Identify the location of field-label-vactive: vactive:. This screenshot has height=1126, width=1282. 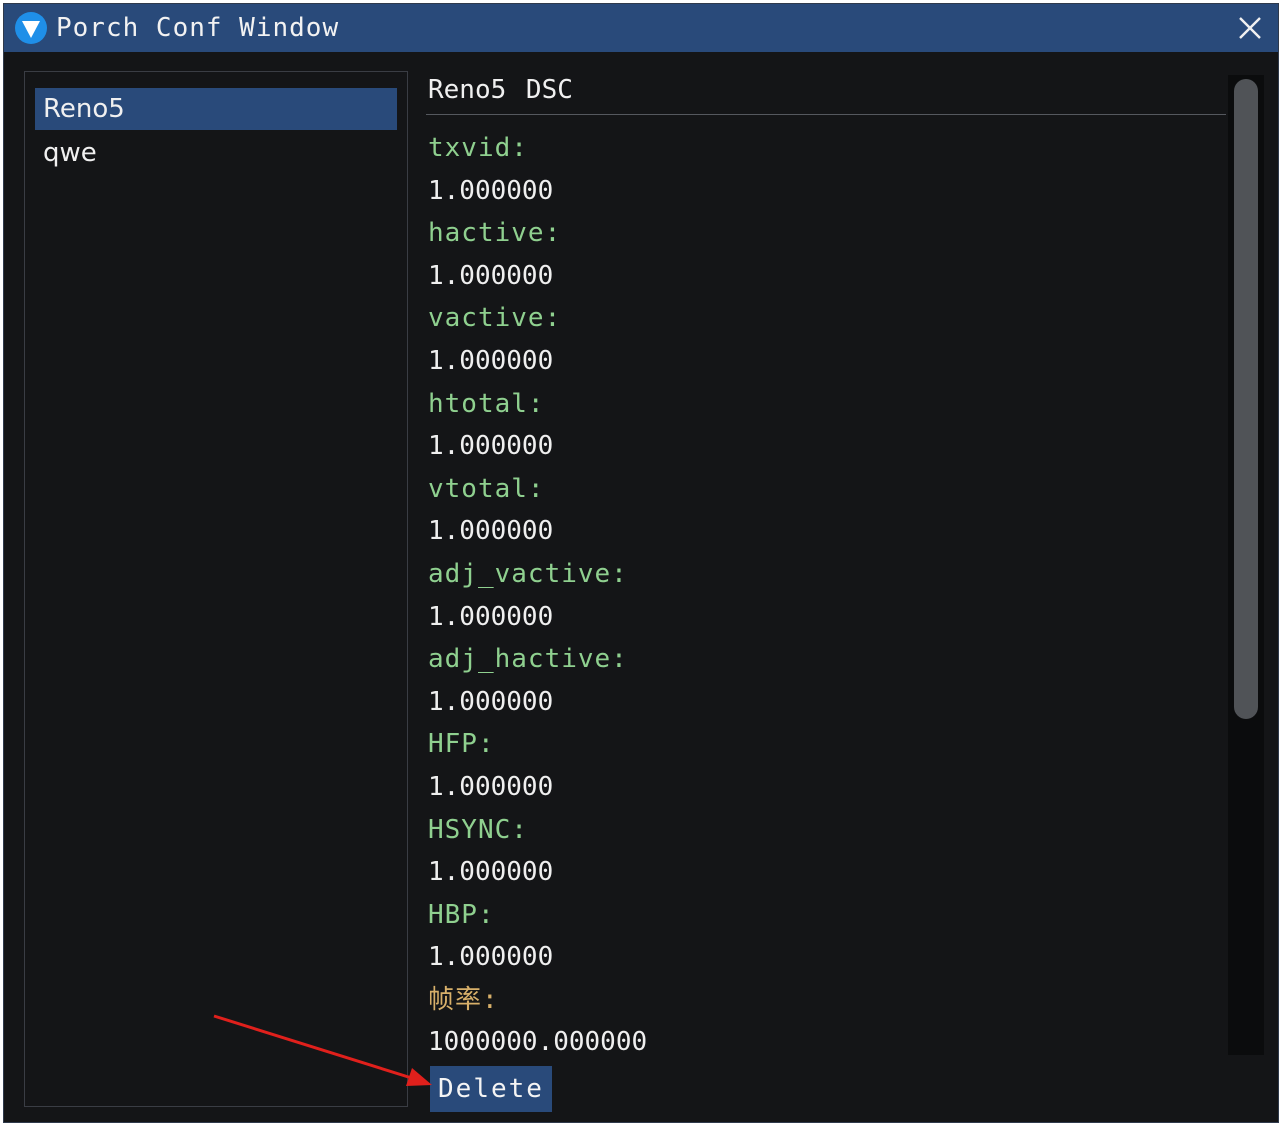
(495, 318).